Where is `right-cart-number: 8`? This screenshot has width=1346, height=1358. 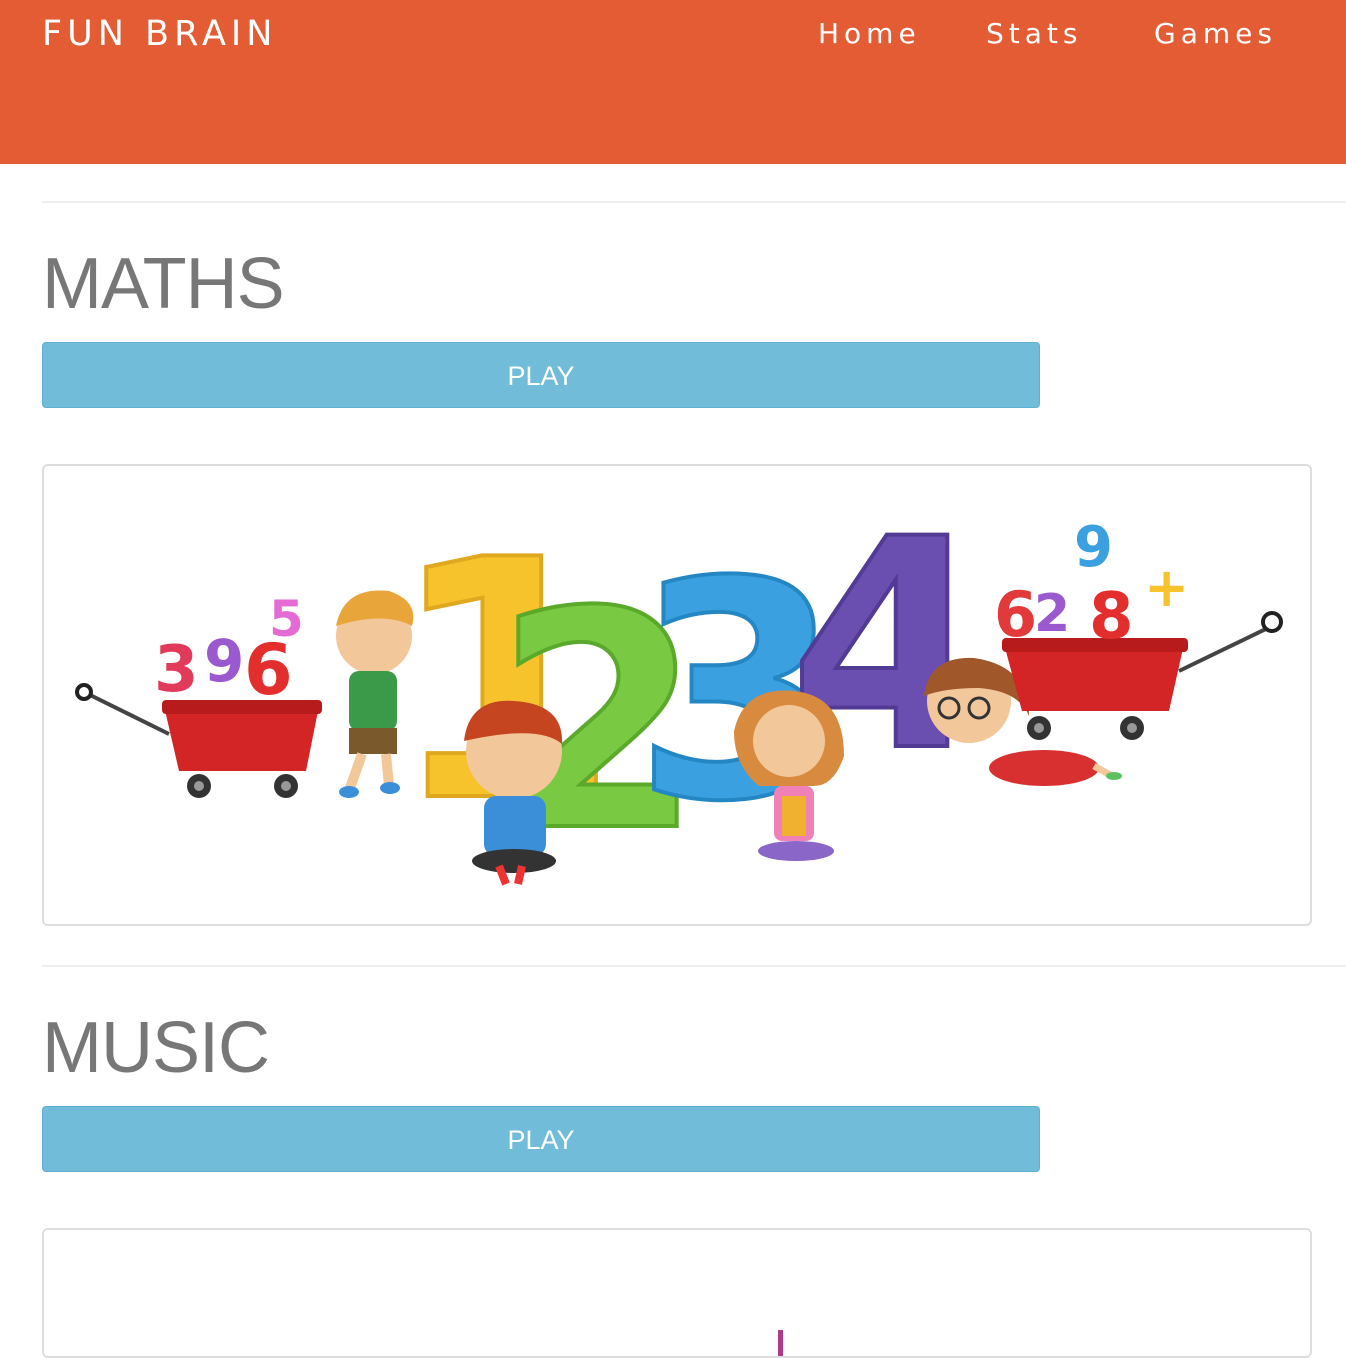
right-cart-number: 8 is located at coordinates (1111, 617).